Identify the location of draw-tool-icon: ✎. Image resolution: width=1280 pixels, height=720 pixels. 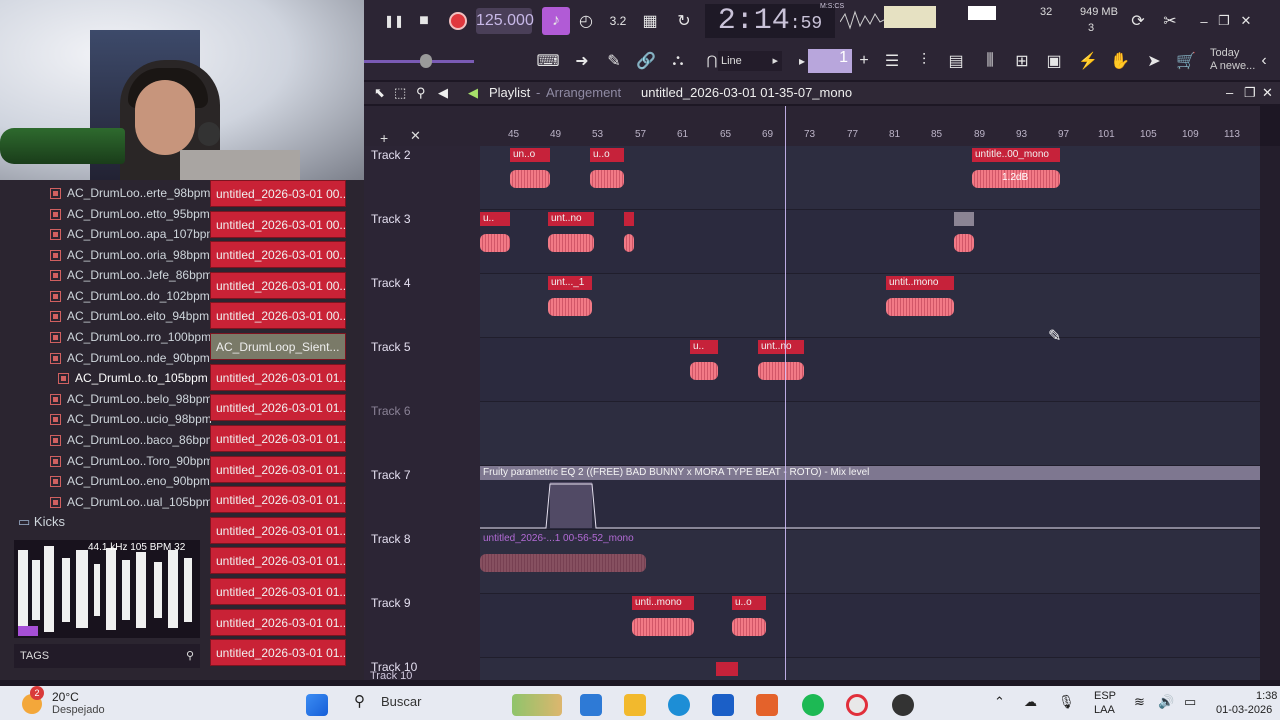
(614, 61).